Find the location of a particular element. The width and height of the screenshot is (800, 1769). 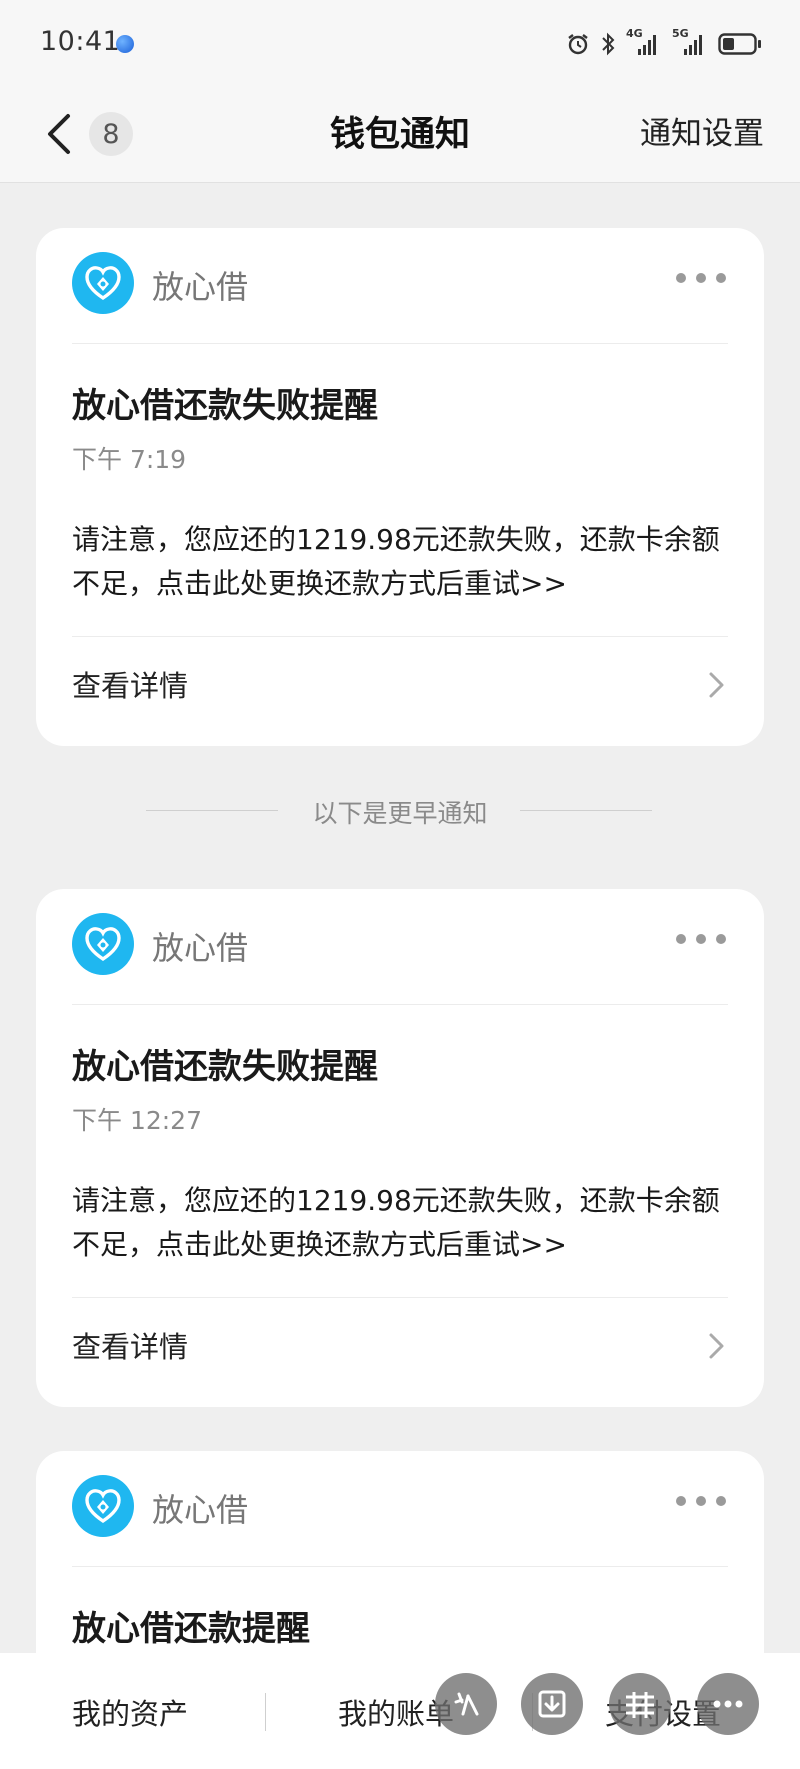

download-icon is located at coordinates (552, 1704).